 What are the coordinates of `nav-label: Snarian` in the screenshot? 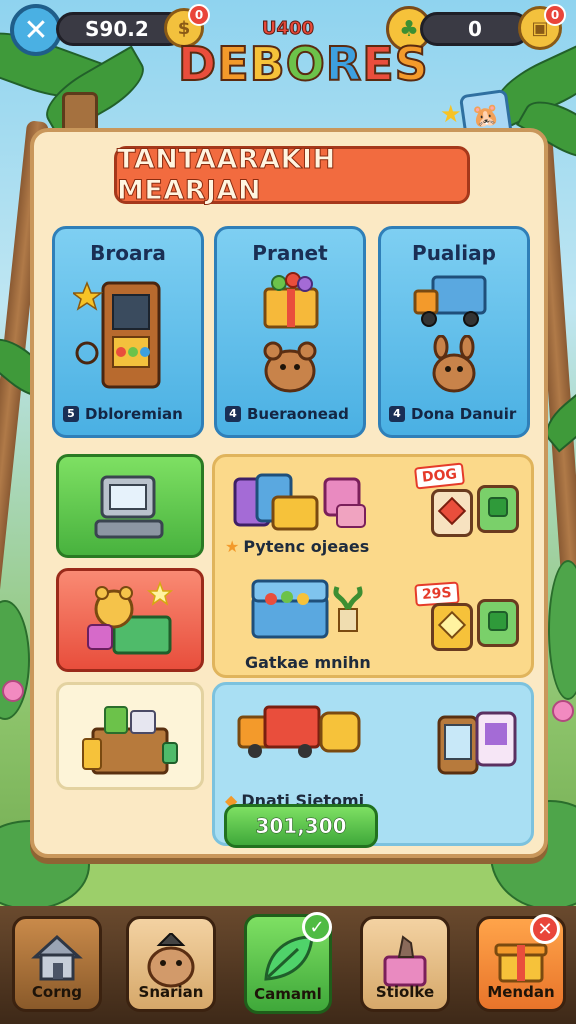 It's located at (171, 992).